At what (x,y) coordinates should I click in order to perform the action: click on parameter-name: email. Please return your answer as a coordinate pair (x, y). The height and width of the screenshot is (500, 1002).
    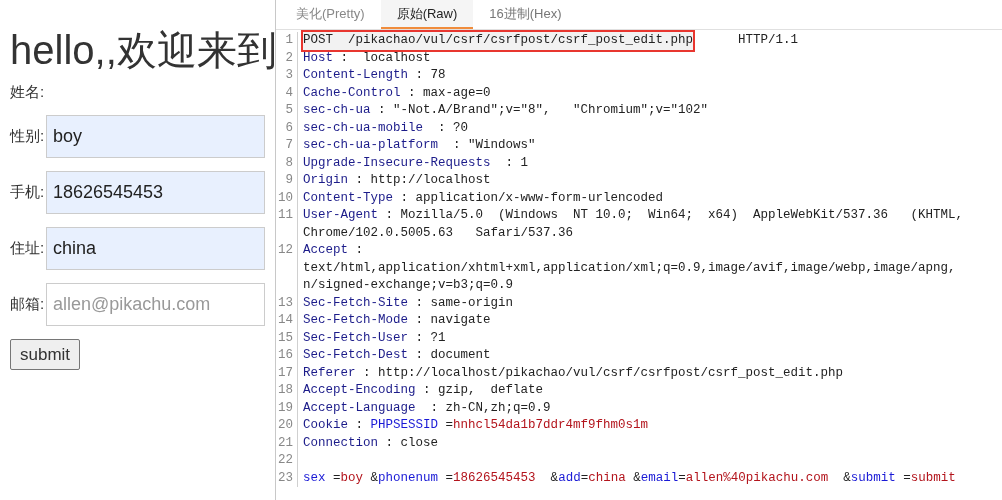
    Looking at the image, I should click on (659, 478).